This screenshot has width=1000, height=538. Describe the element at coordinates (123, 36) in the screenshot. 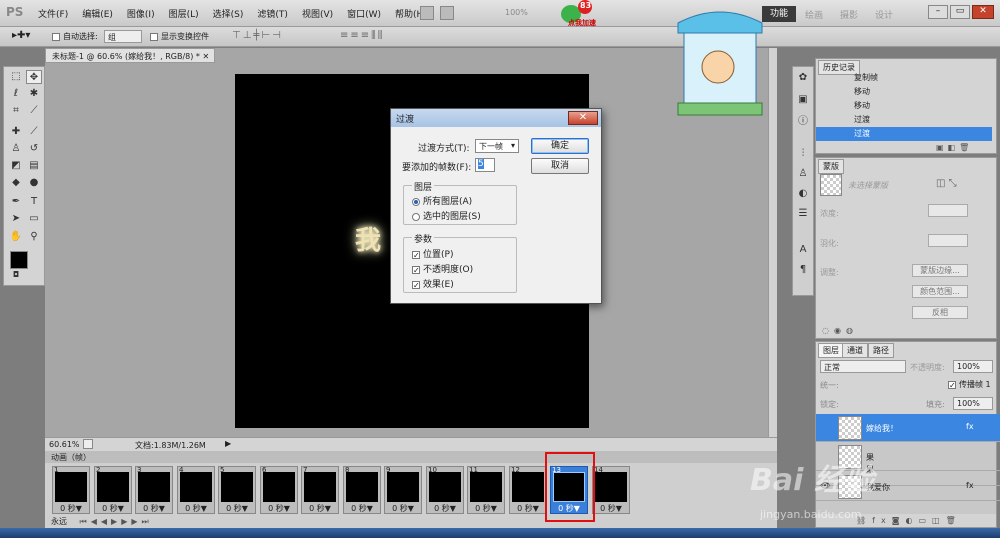

I see `auto-select-dropdown: 组` at that location.